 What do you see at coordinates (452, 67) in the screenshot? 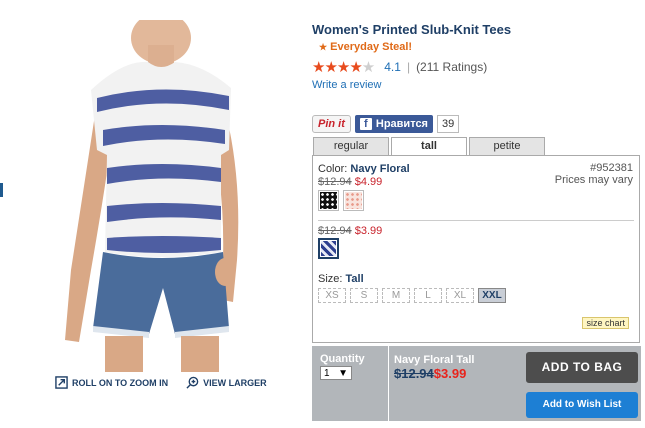
I see `rating-count: (211 Ratings)` at bounding box center [452, 67].